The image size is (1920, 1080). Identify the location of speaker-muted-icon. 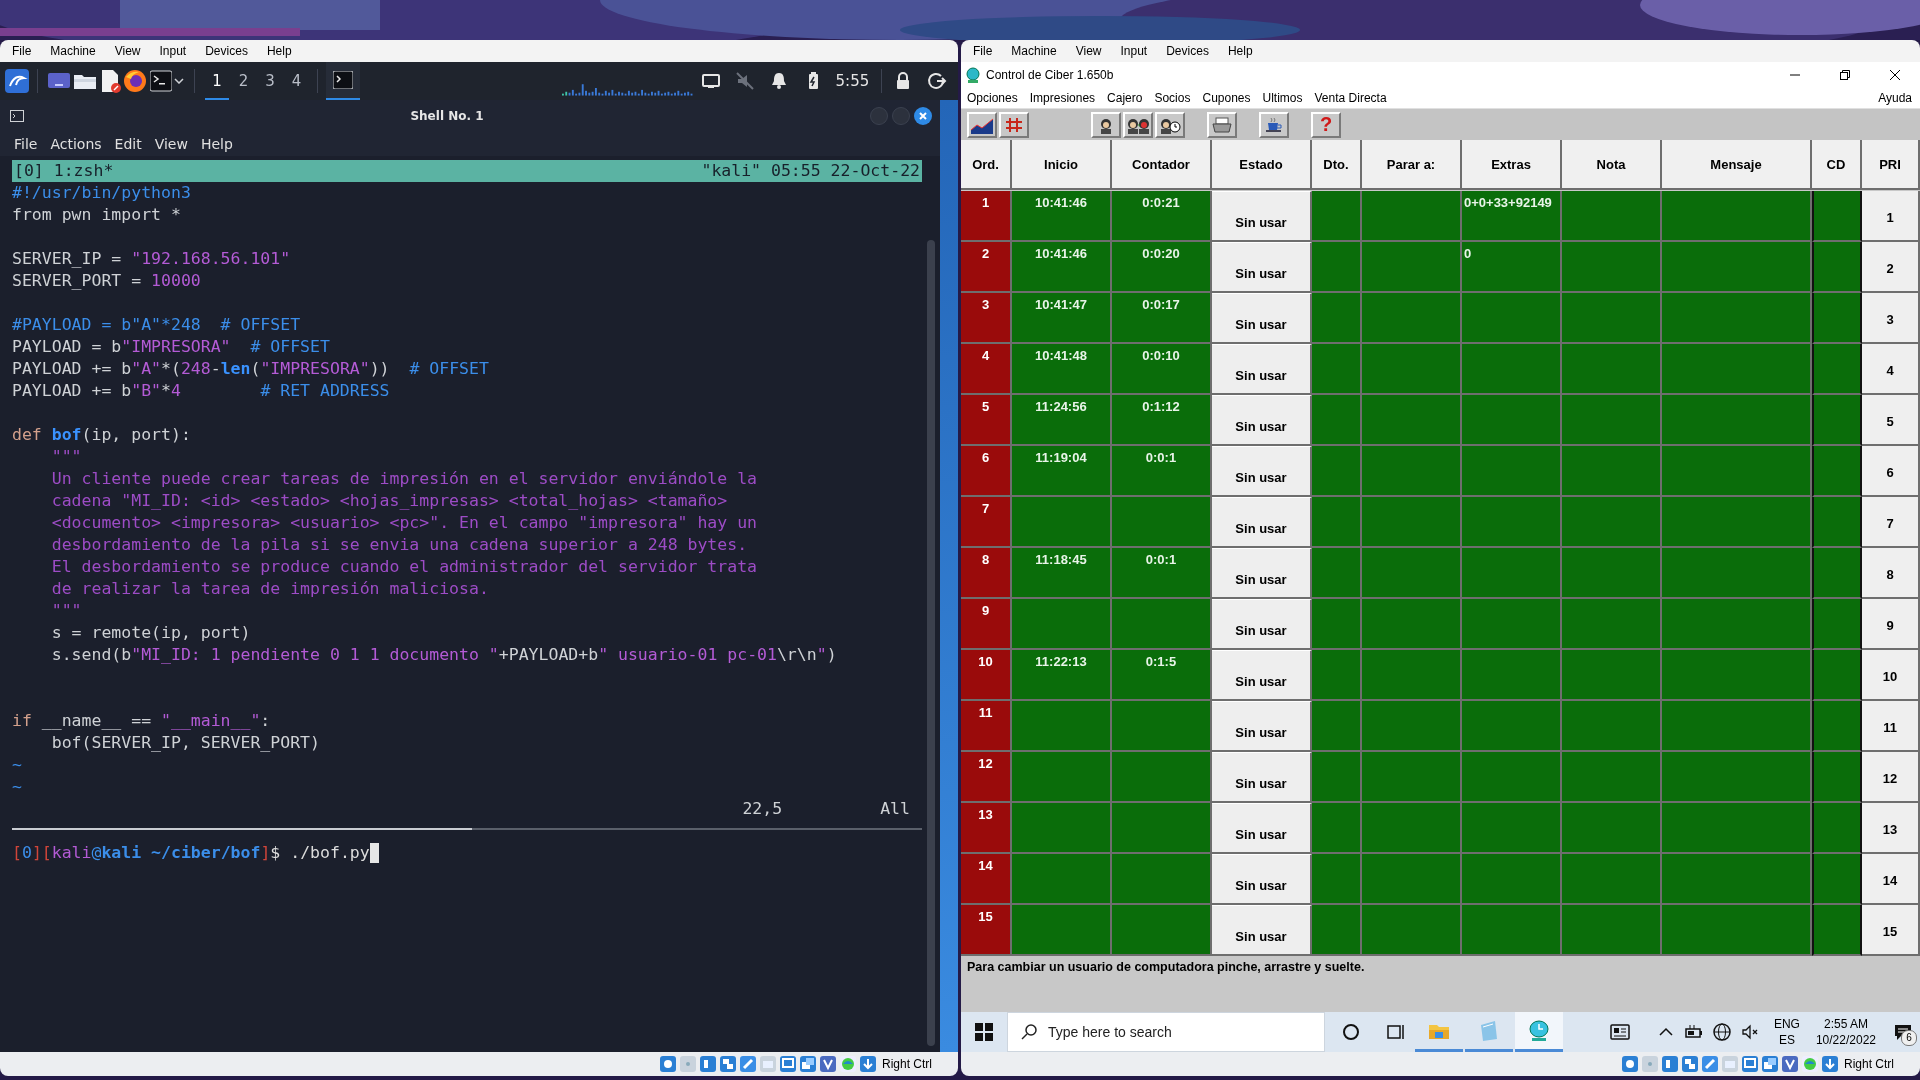
(1749, 1032).